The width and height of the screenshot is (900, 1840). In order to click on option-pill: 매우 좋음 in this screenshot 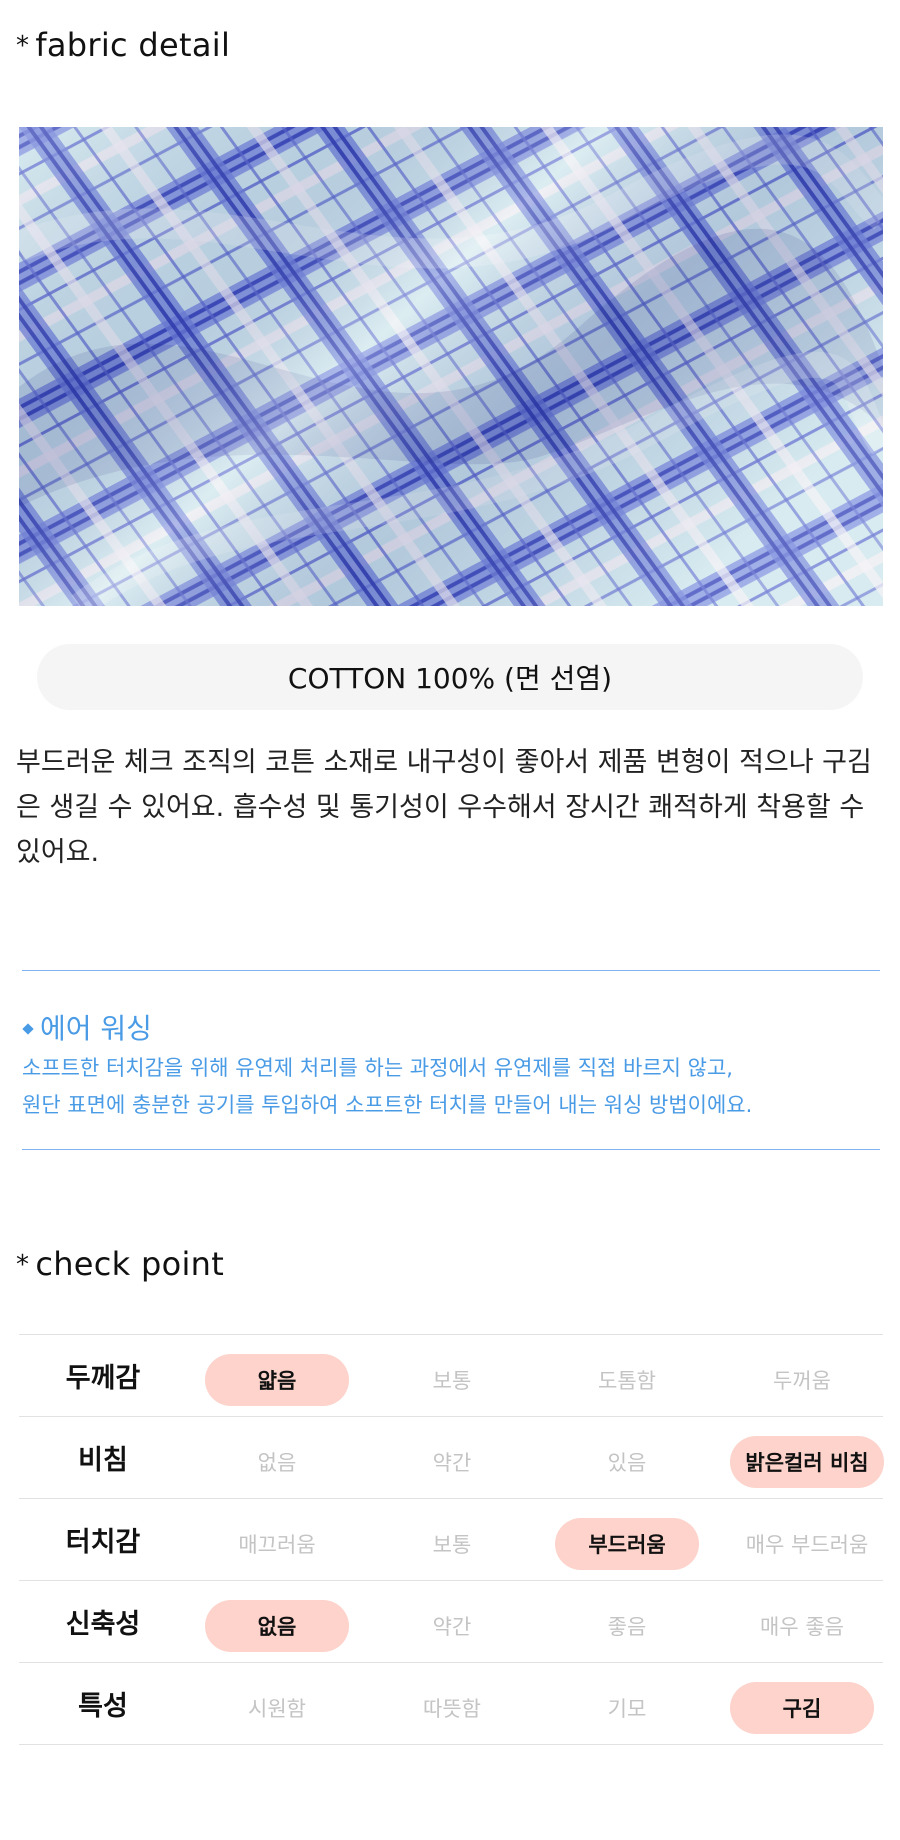, I will do `click(802, 1627)`.